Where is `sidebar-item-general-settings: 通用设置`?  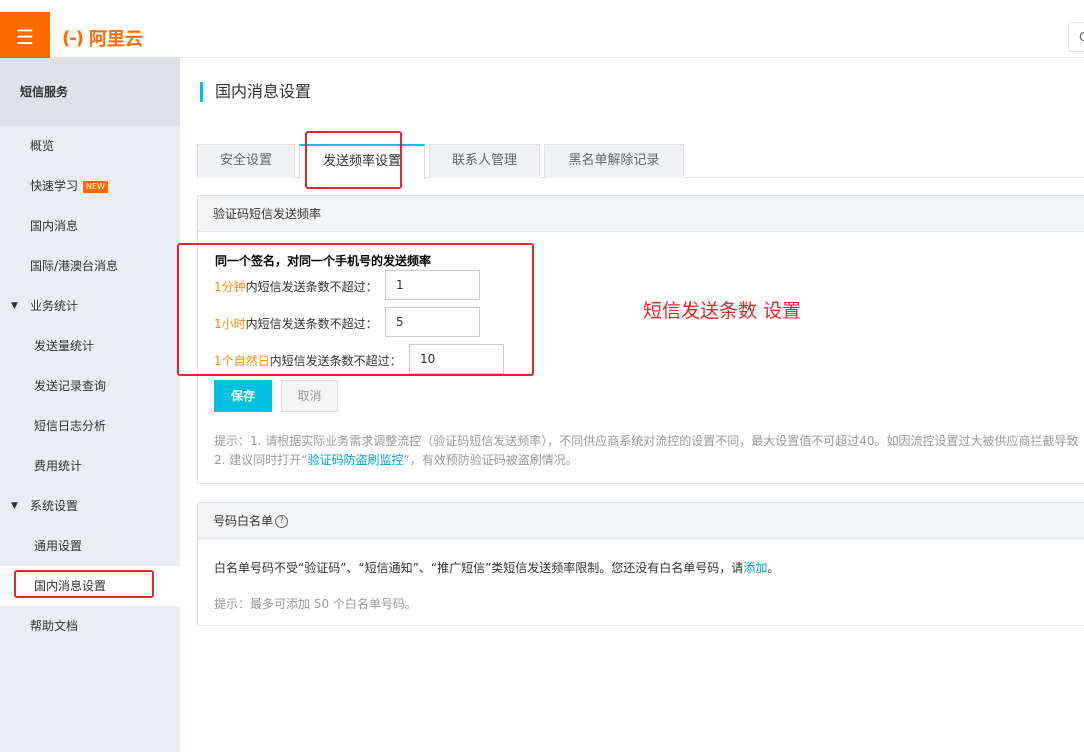
sidebar-item-general-settings: 通用设置 is located at coordinates (90, 546).